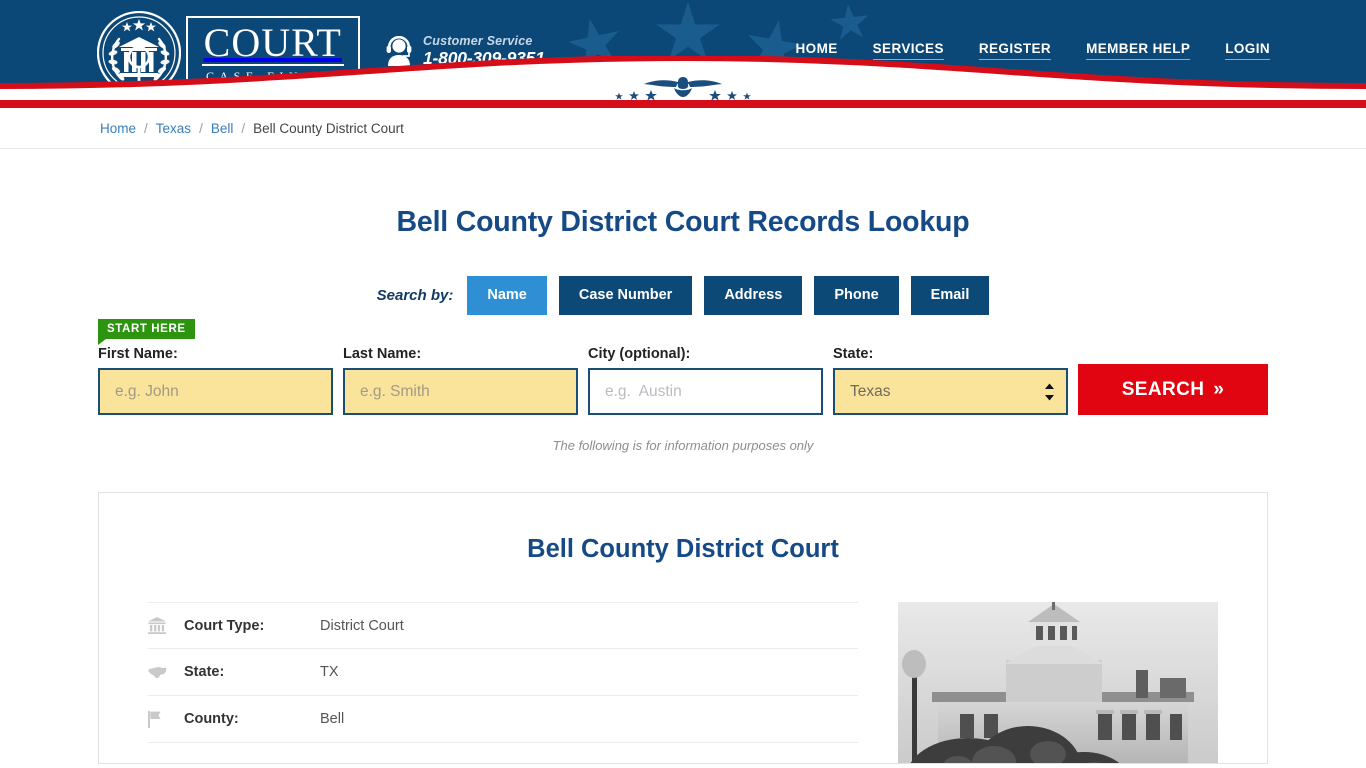 The image size is (1366, 768). I want to click on us-map-icon, so click(166, 672).